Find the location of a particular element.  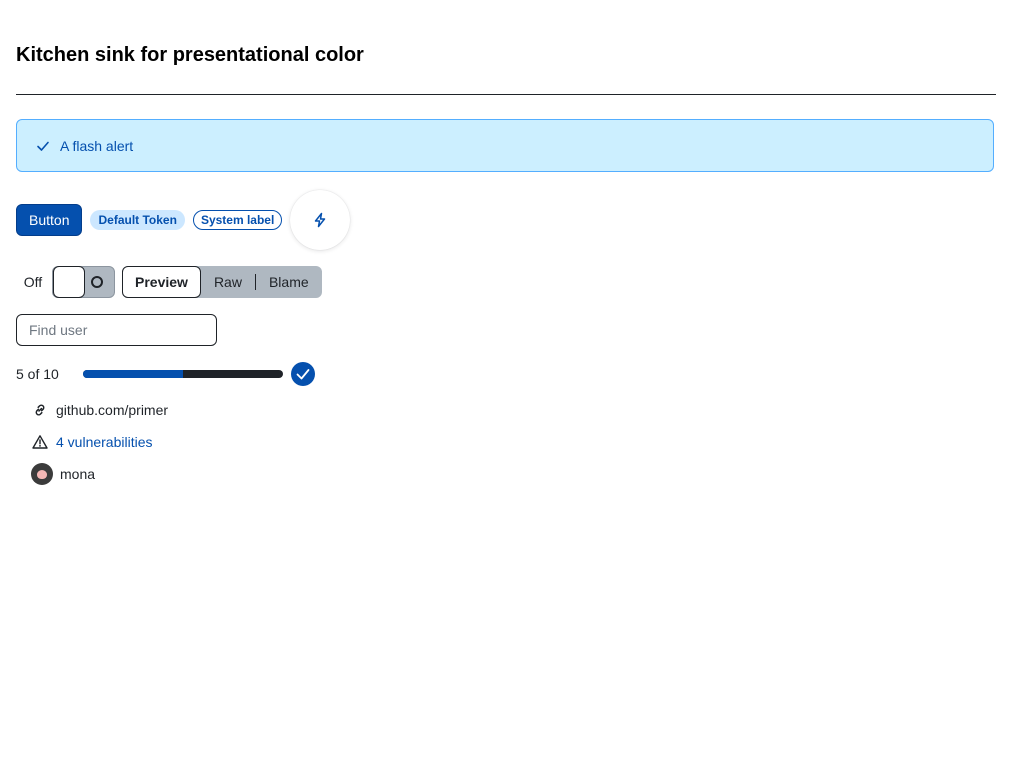

progress-count: 5 of 10 is located at coordinates (37, 374).